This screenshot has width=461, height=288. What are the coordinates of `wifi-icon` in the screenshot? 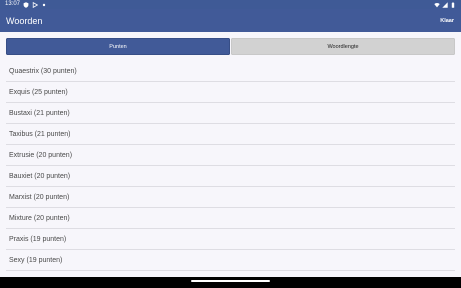 It's located at (437, 5).